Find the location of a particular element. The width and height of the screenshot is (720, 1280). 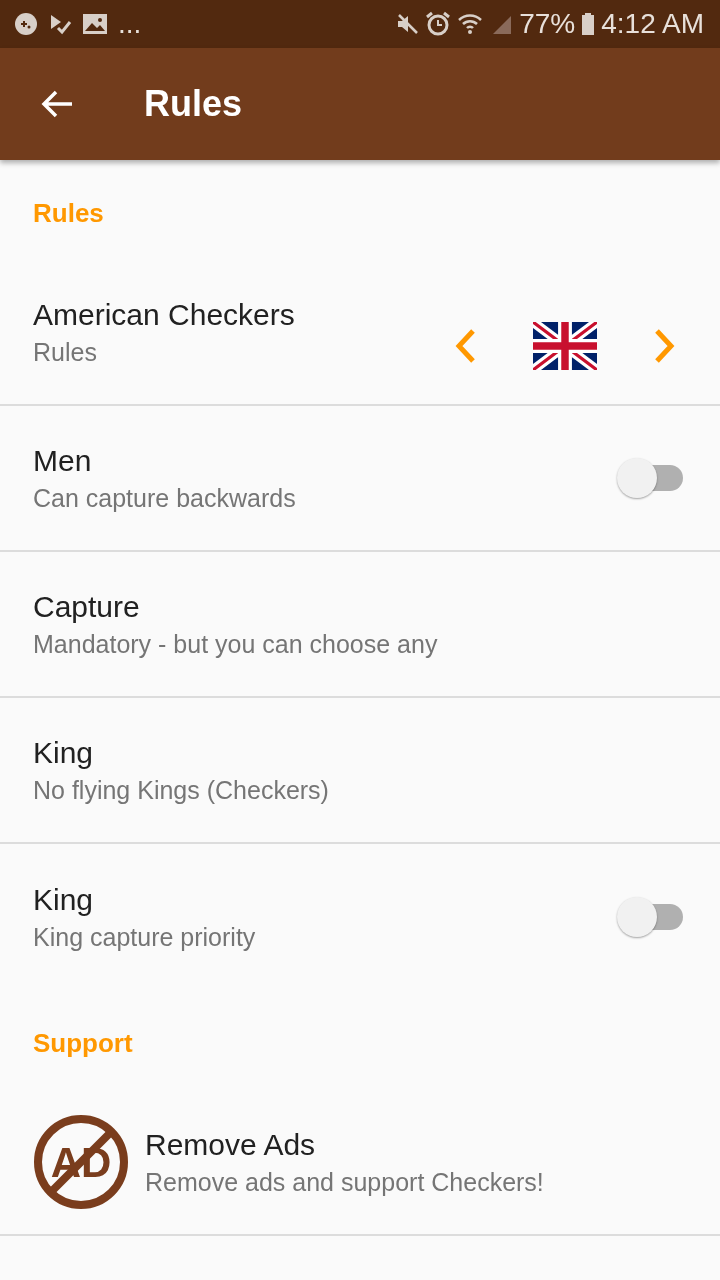

setting-subtitle: Can capture backwards is located at coordinates (165, 498).